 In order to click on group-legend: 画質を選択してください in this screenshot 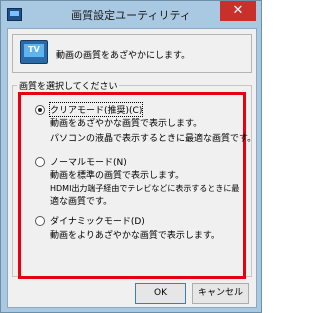, I will do `click(68, 85)`.